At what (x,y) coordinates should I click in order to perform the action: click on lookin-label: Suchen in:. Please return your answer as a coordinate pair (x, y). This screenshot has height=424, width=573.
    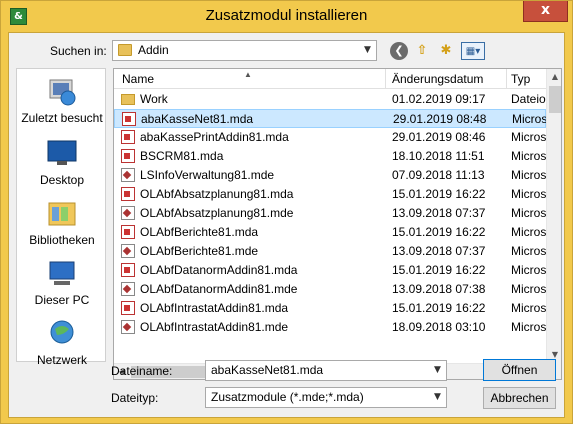
    Looking at the image, I should click on (78, 51).